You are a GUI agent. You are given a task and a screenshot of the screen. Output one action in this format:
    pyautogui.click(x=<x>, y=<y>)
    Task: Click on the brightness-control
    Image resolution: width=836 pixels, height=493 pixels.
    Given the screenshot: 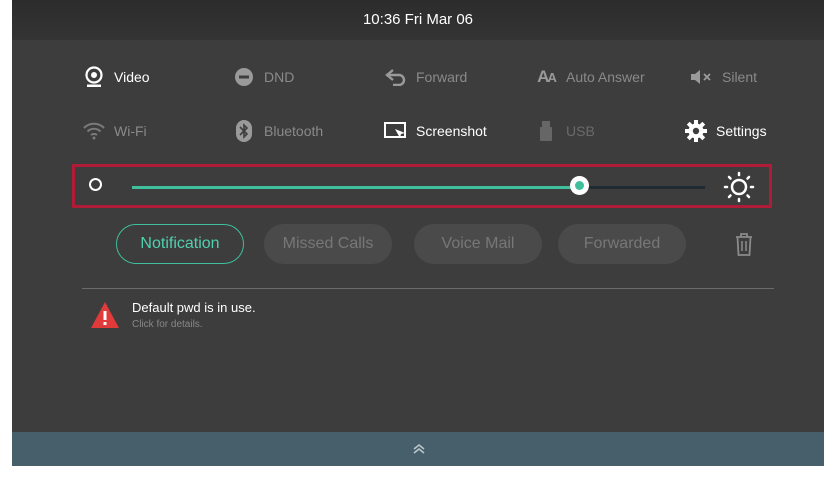 What is the action you would take?
    pyautogui.click(x=422, y=186)
    